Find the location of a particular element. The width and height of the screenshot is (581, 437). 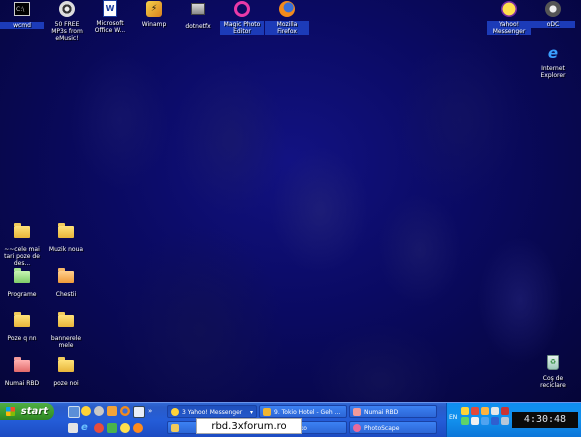

desktop-icon-label: bannerele mele is located at coordinates (66, 342).